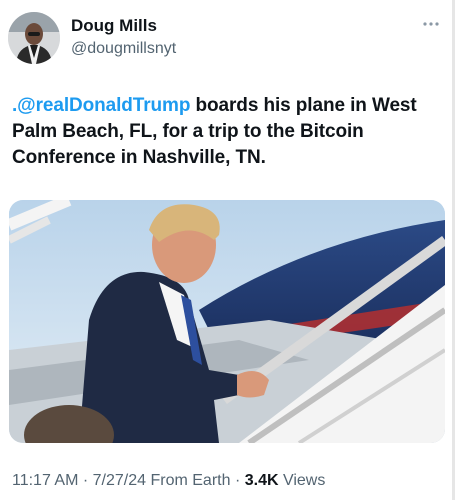 The height and width of the screenshot is (500, 455). What do you see at coordinates (190, 480) in the screenshot?
I see `tweet-source: From Earth` at bounding box center [190, 480].